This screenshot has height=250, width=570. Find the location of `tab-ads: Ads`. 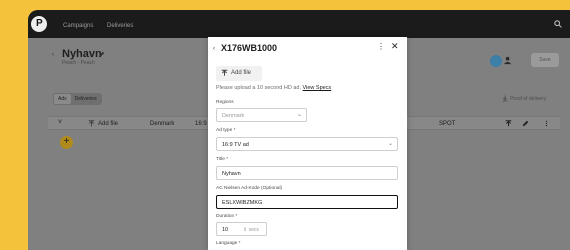

tab-ads: Ads is located at coordinates (62, 99).